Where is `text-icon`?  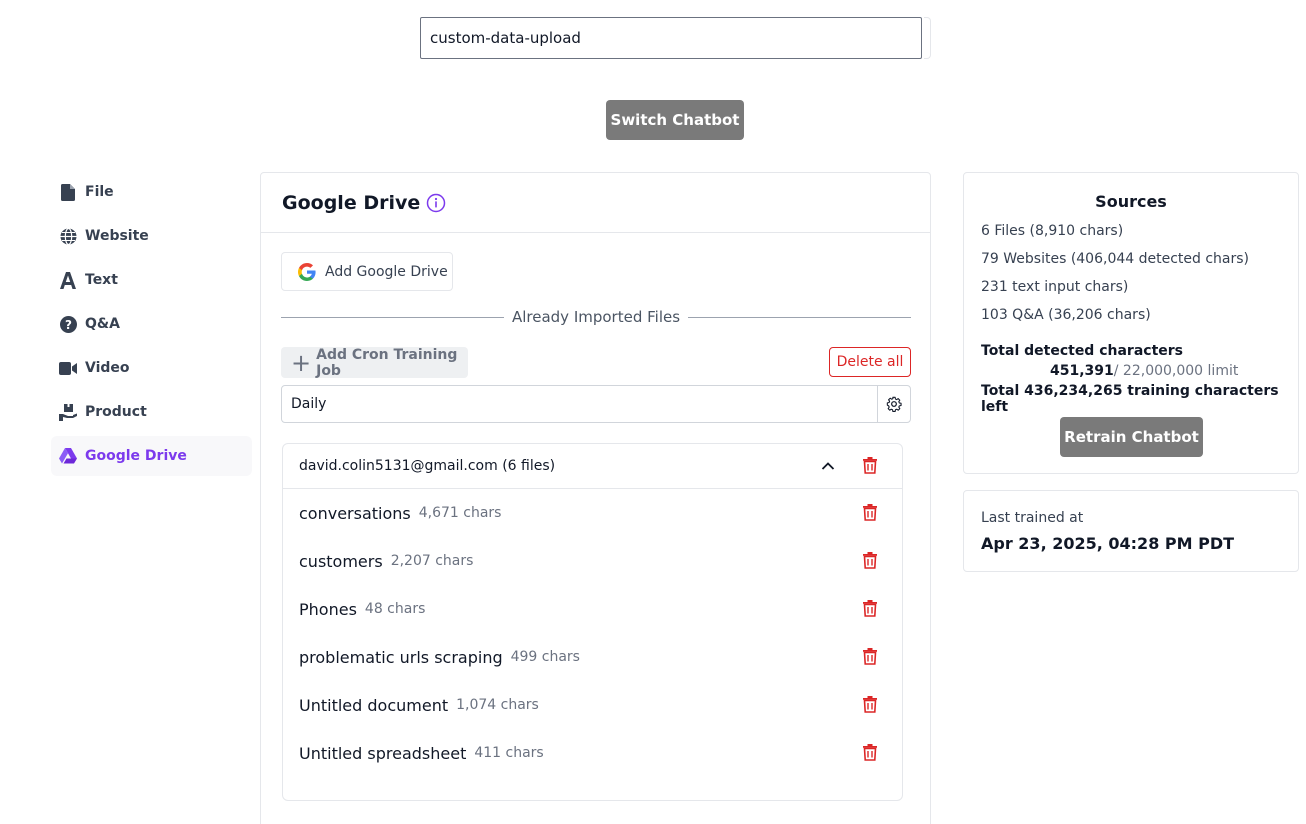
text-icon is located at coordinates (68, 280).